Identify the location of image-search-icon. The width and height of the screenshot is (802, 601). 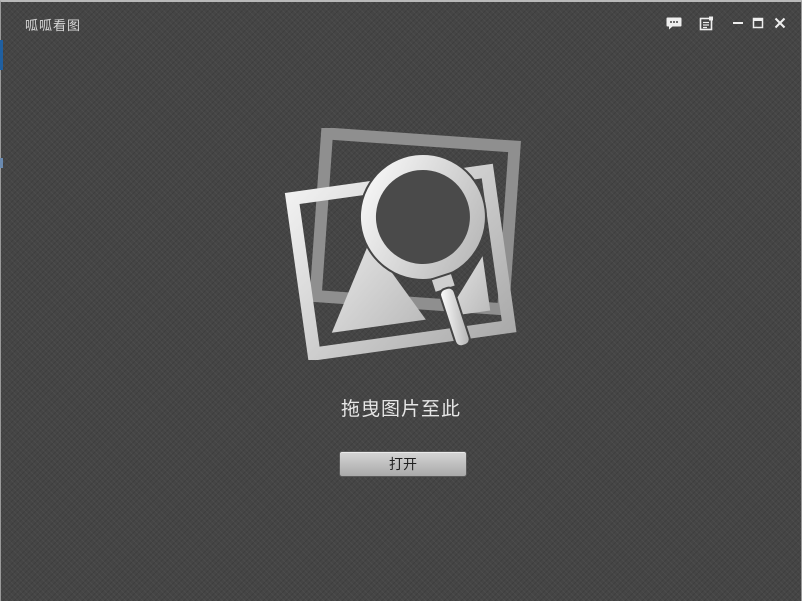
(402, 244).